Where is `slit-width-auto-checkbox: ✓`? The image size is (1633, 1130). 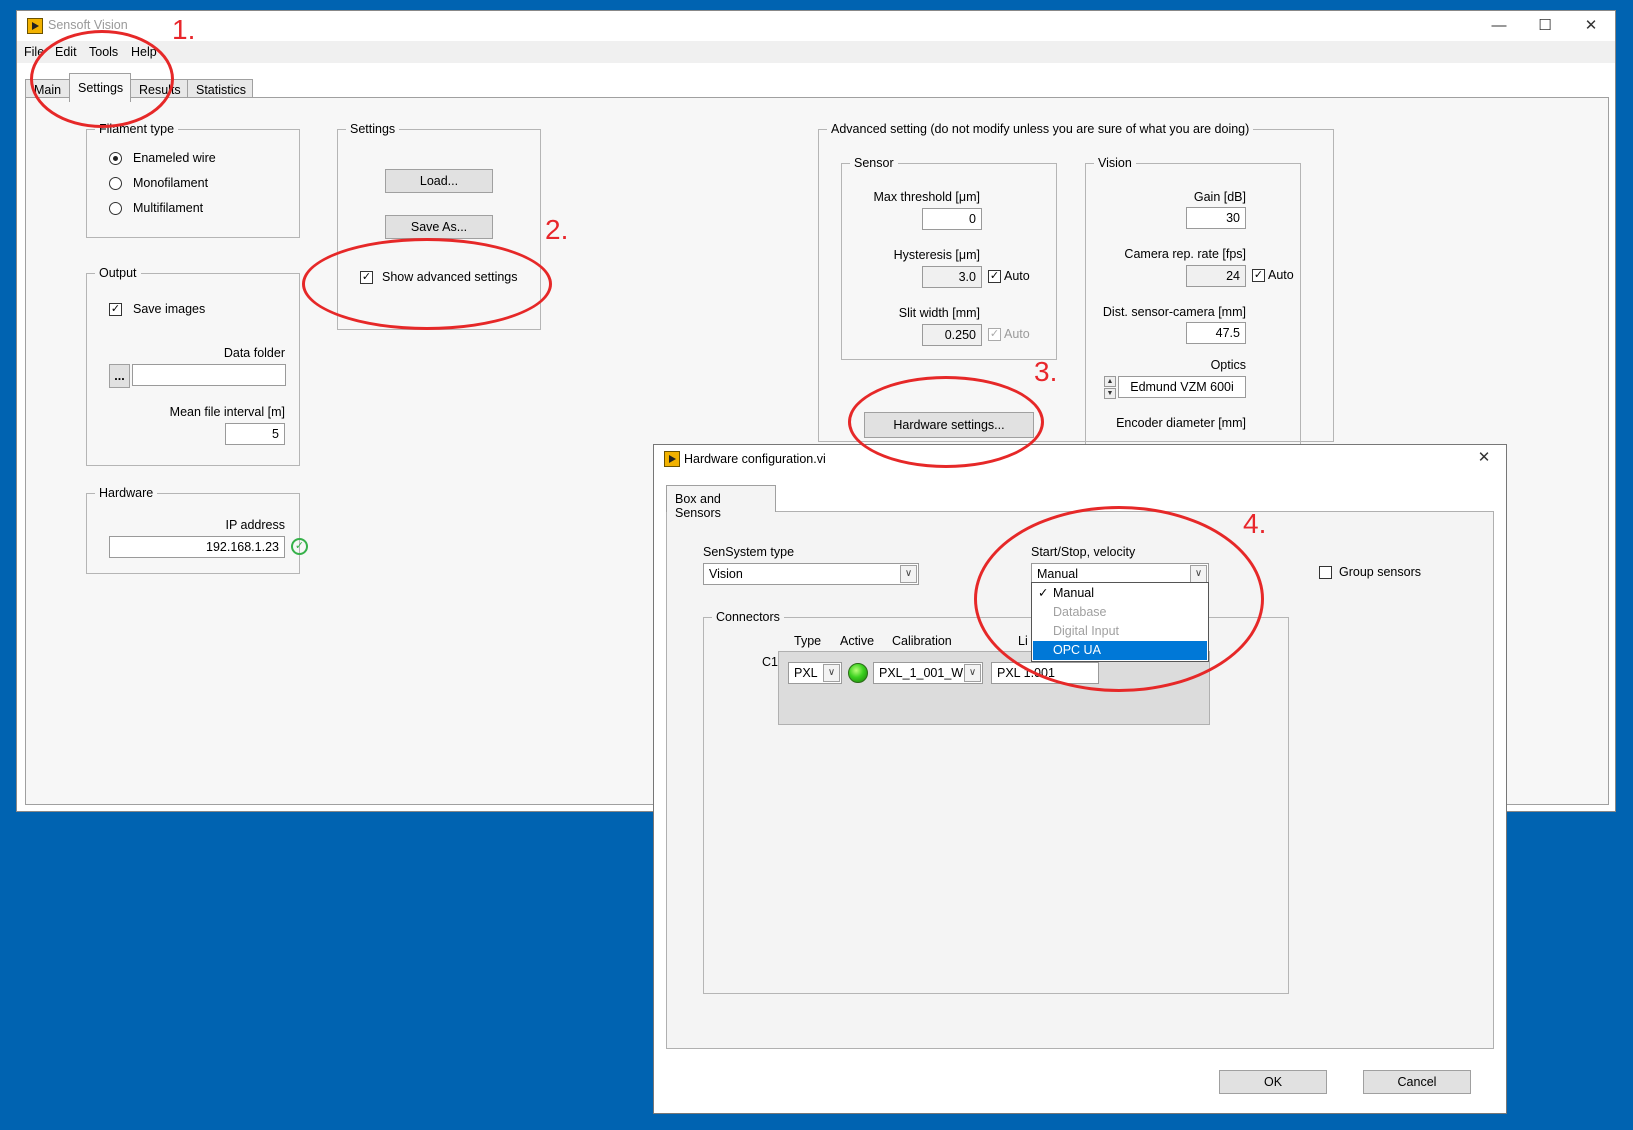
slit-width-auto-checkbox: ✓ is located at coordinates (994, 334).